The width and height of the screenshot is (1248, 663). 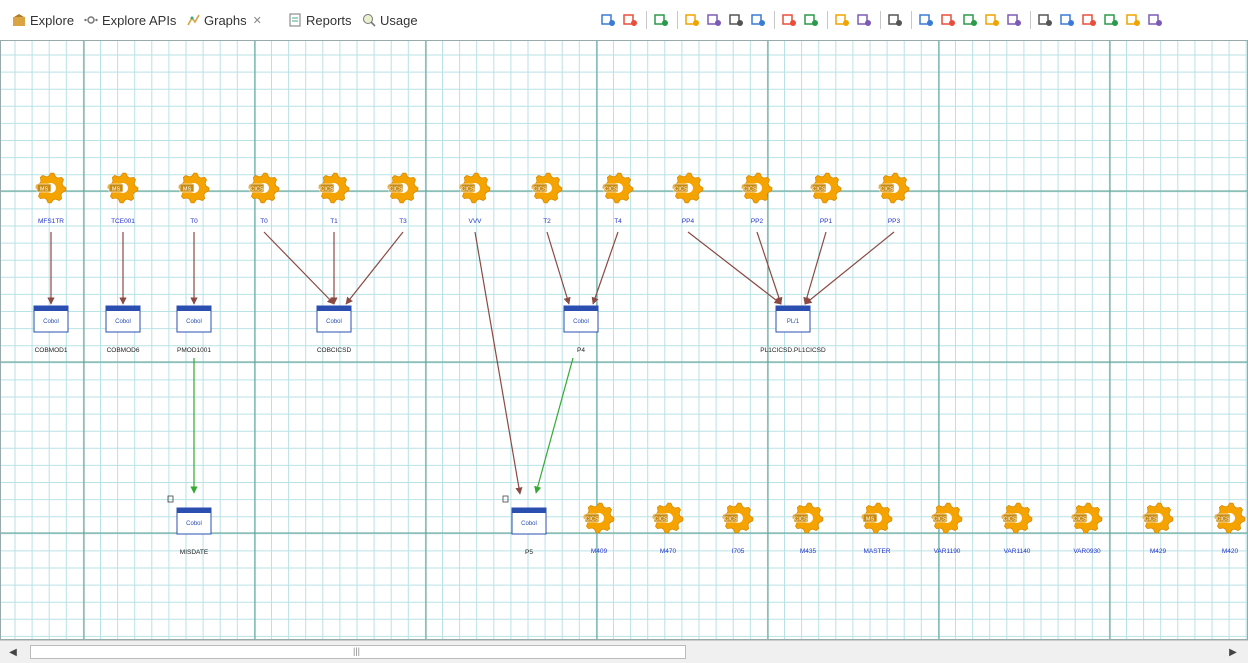 What do you see at coordinates (599, 528) in the screenshot?
I see `gear-node: CICS M409` at bounding box center [599, 528].